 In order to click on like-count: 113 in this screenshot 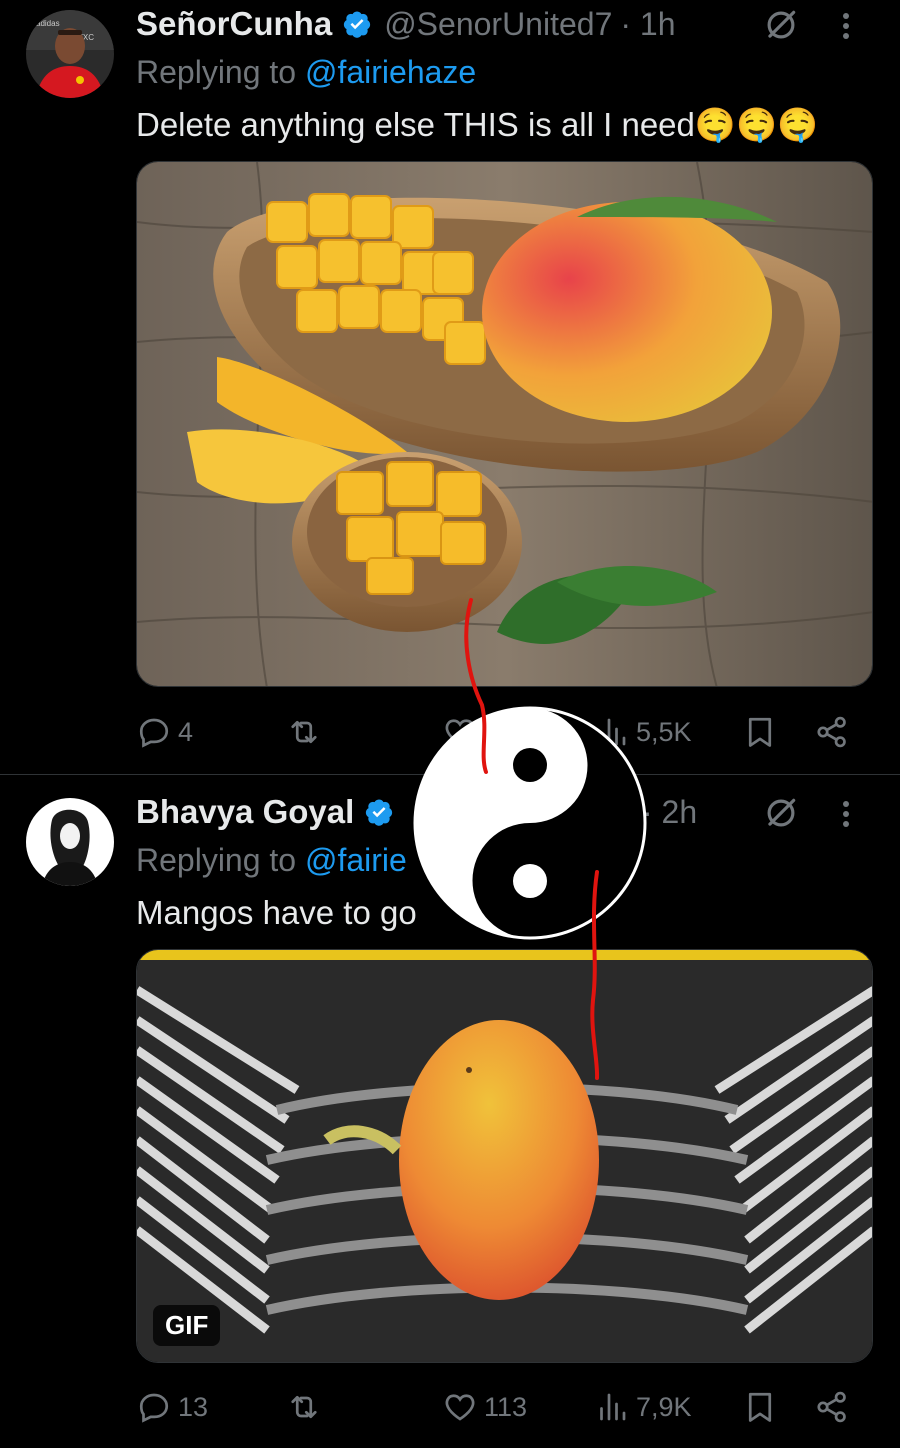, I will do `click(506, 1406)`.